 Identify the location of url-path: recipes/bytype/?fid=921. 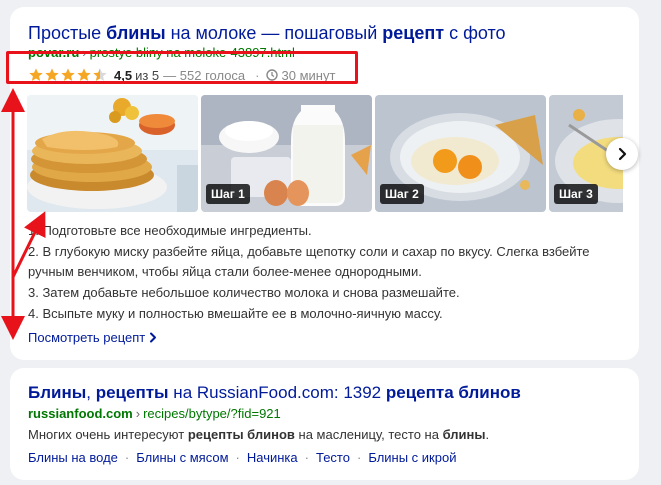
(212, 413).